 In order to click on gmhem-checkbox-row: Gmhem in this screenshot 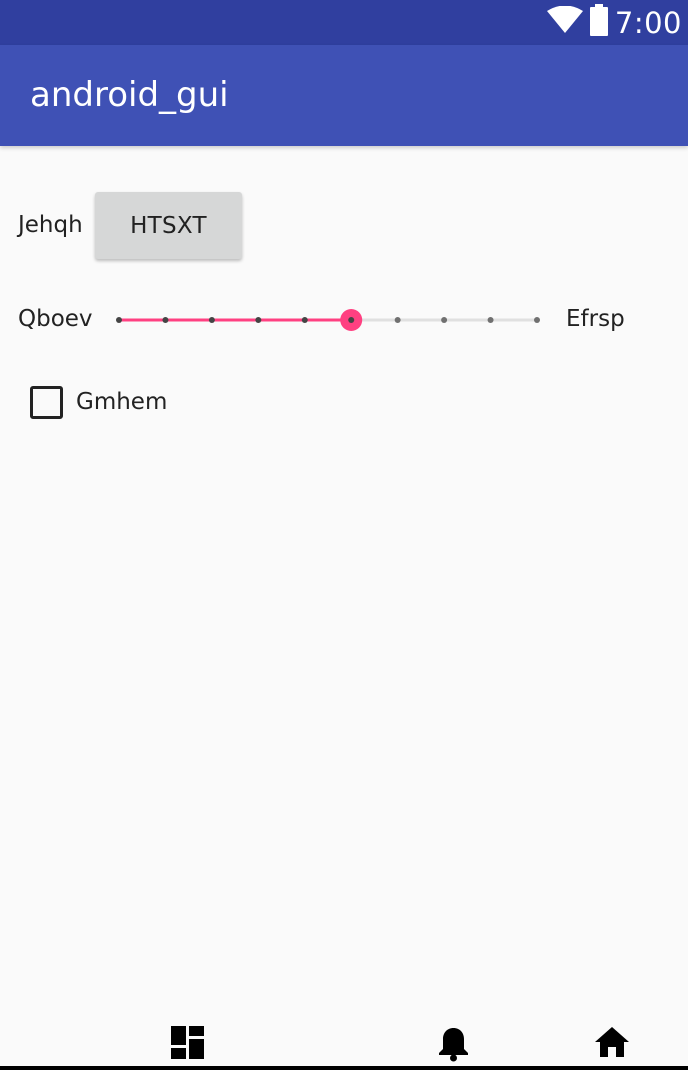, I will do `click(98, 402)`.